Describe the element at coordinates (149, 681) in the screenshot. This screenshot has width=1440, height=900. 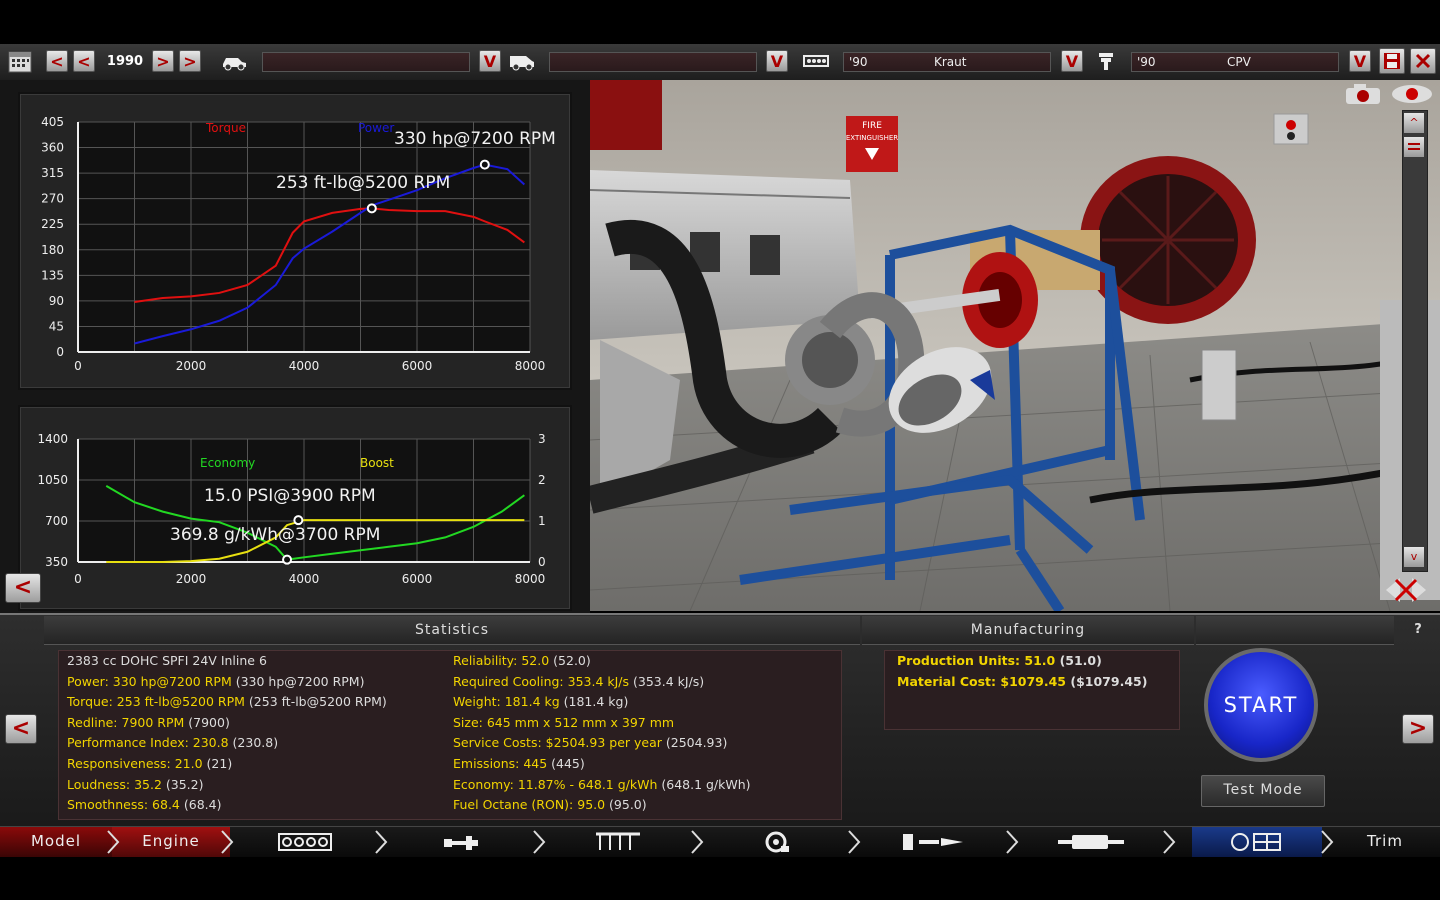
I see `stat-left-label: Power: 330 hp@7200 RPM` at that location.